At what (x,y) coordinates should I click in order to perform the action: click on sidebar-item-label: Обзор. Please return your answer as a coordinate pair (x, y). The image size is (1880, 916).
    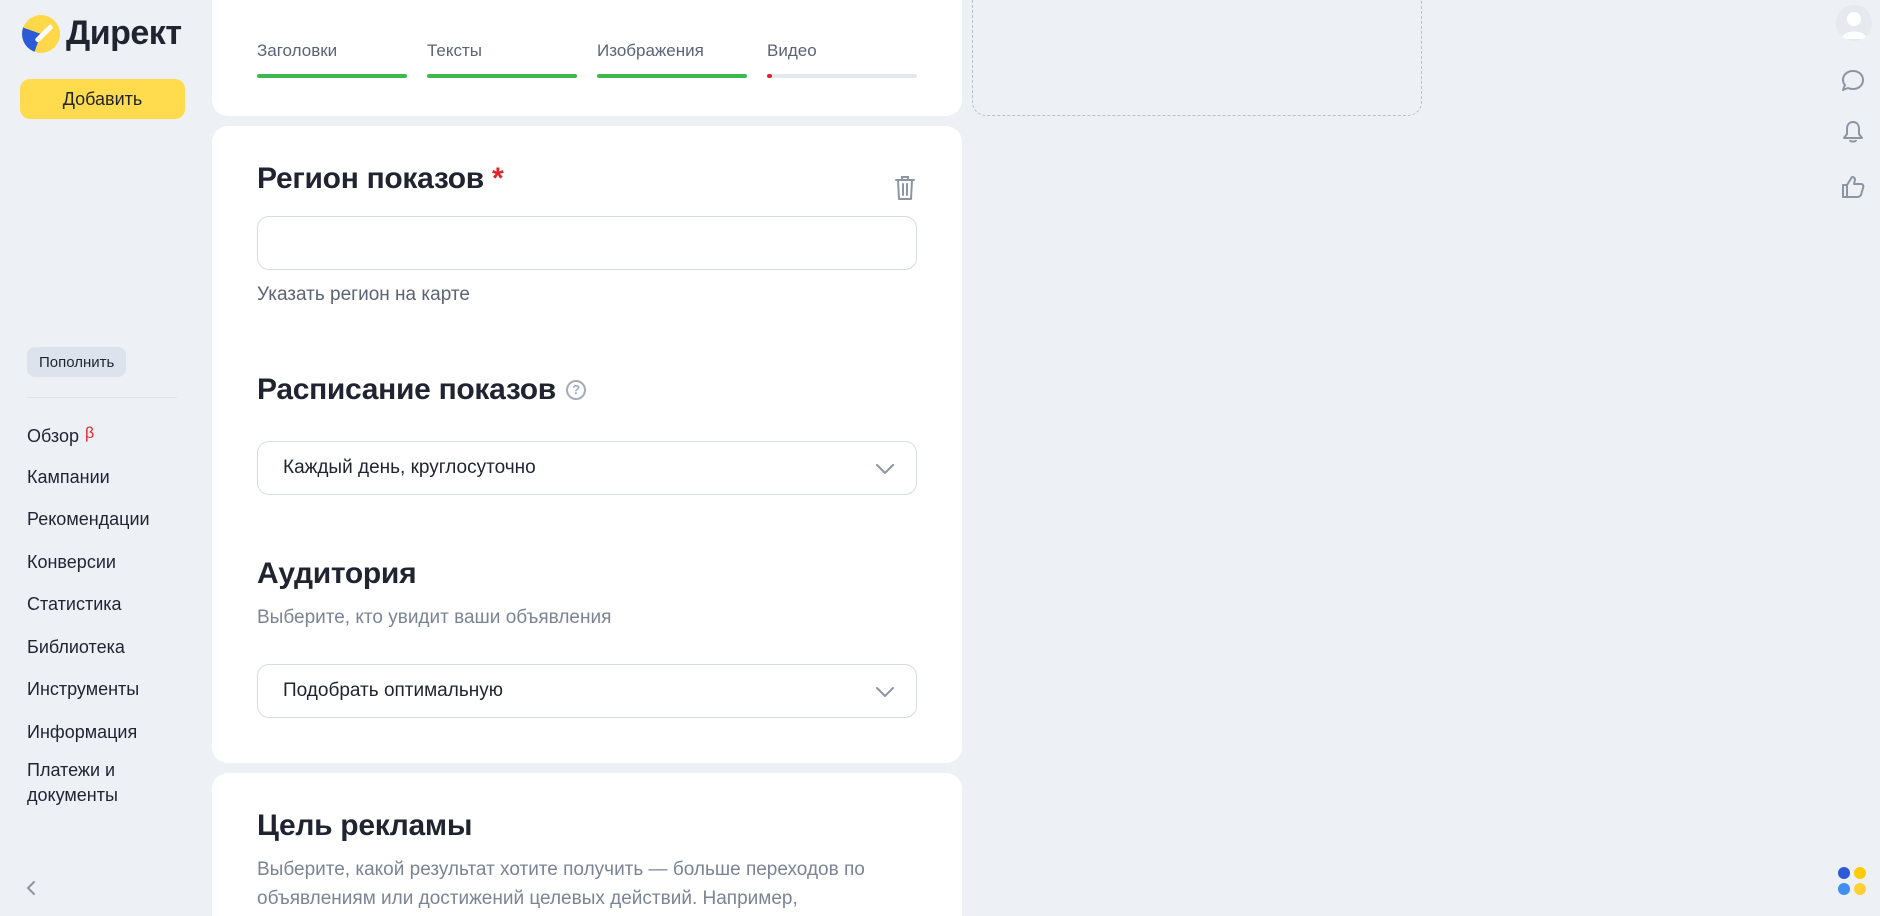
    Looking at the image, I should click on (53, 436).